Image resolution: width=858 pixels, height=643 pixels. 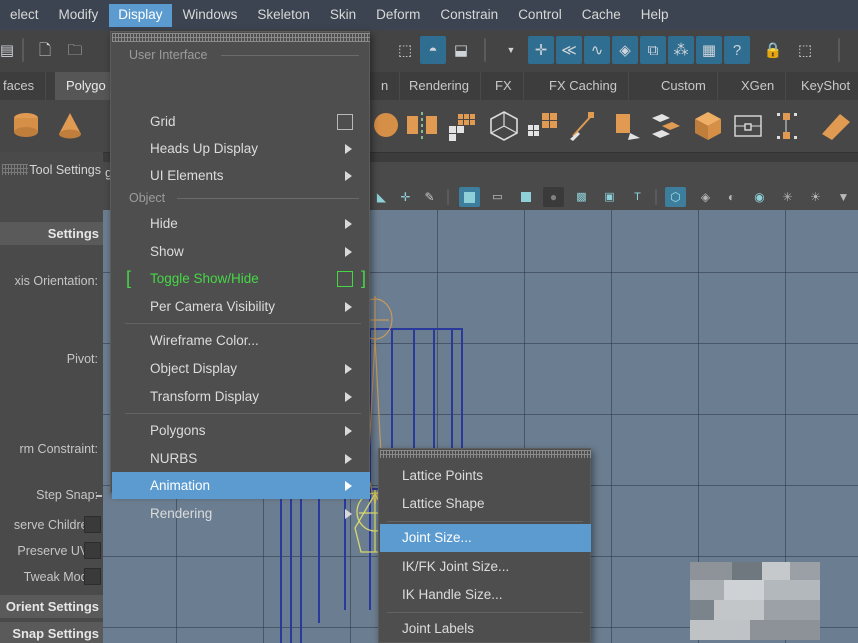 What do you see at coordinates (241, 306) in the screenshot?
I see `menu-item-per-camera-visibility: Per Camera Visibility` at bounding box center [241, 306].